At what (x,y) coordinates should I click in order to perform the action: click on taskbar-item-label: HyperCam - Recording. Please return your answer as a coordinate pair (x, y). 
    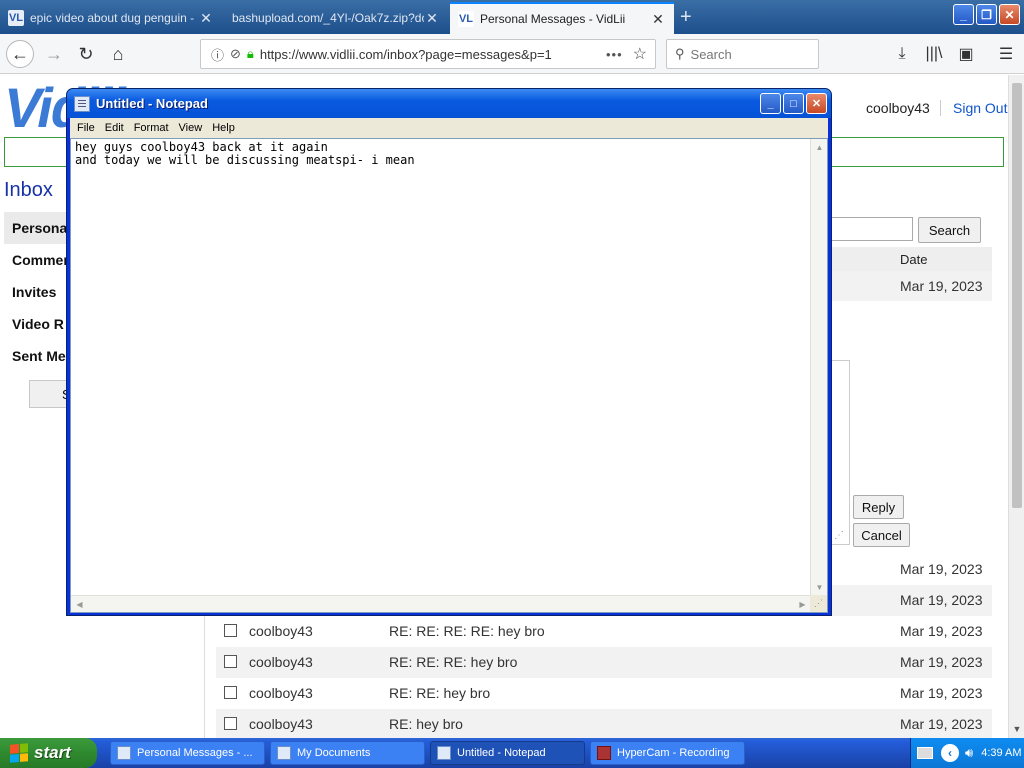
    Looking at the image, I should click on (673, 753).